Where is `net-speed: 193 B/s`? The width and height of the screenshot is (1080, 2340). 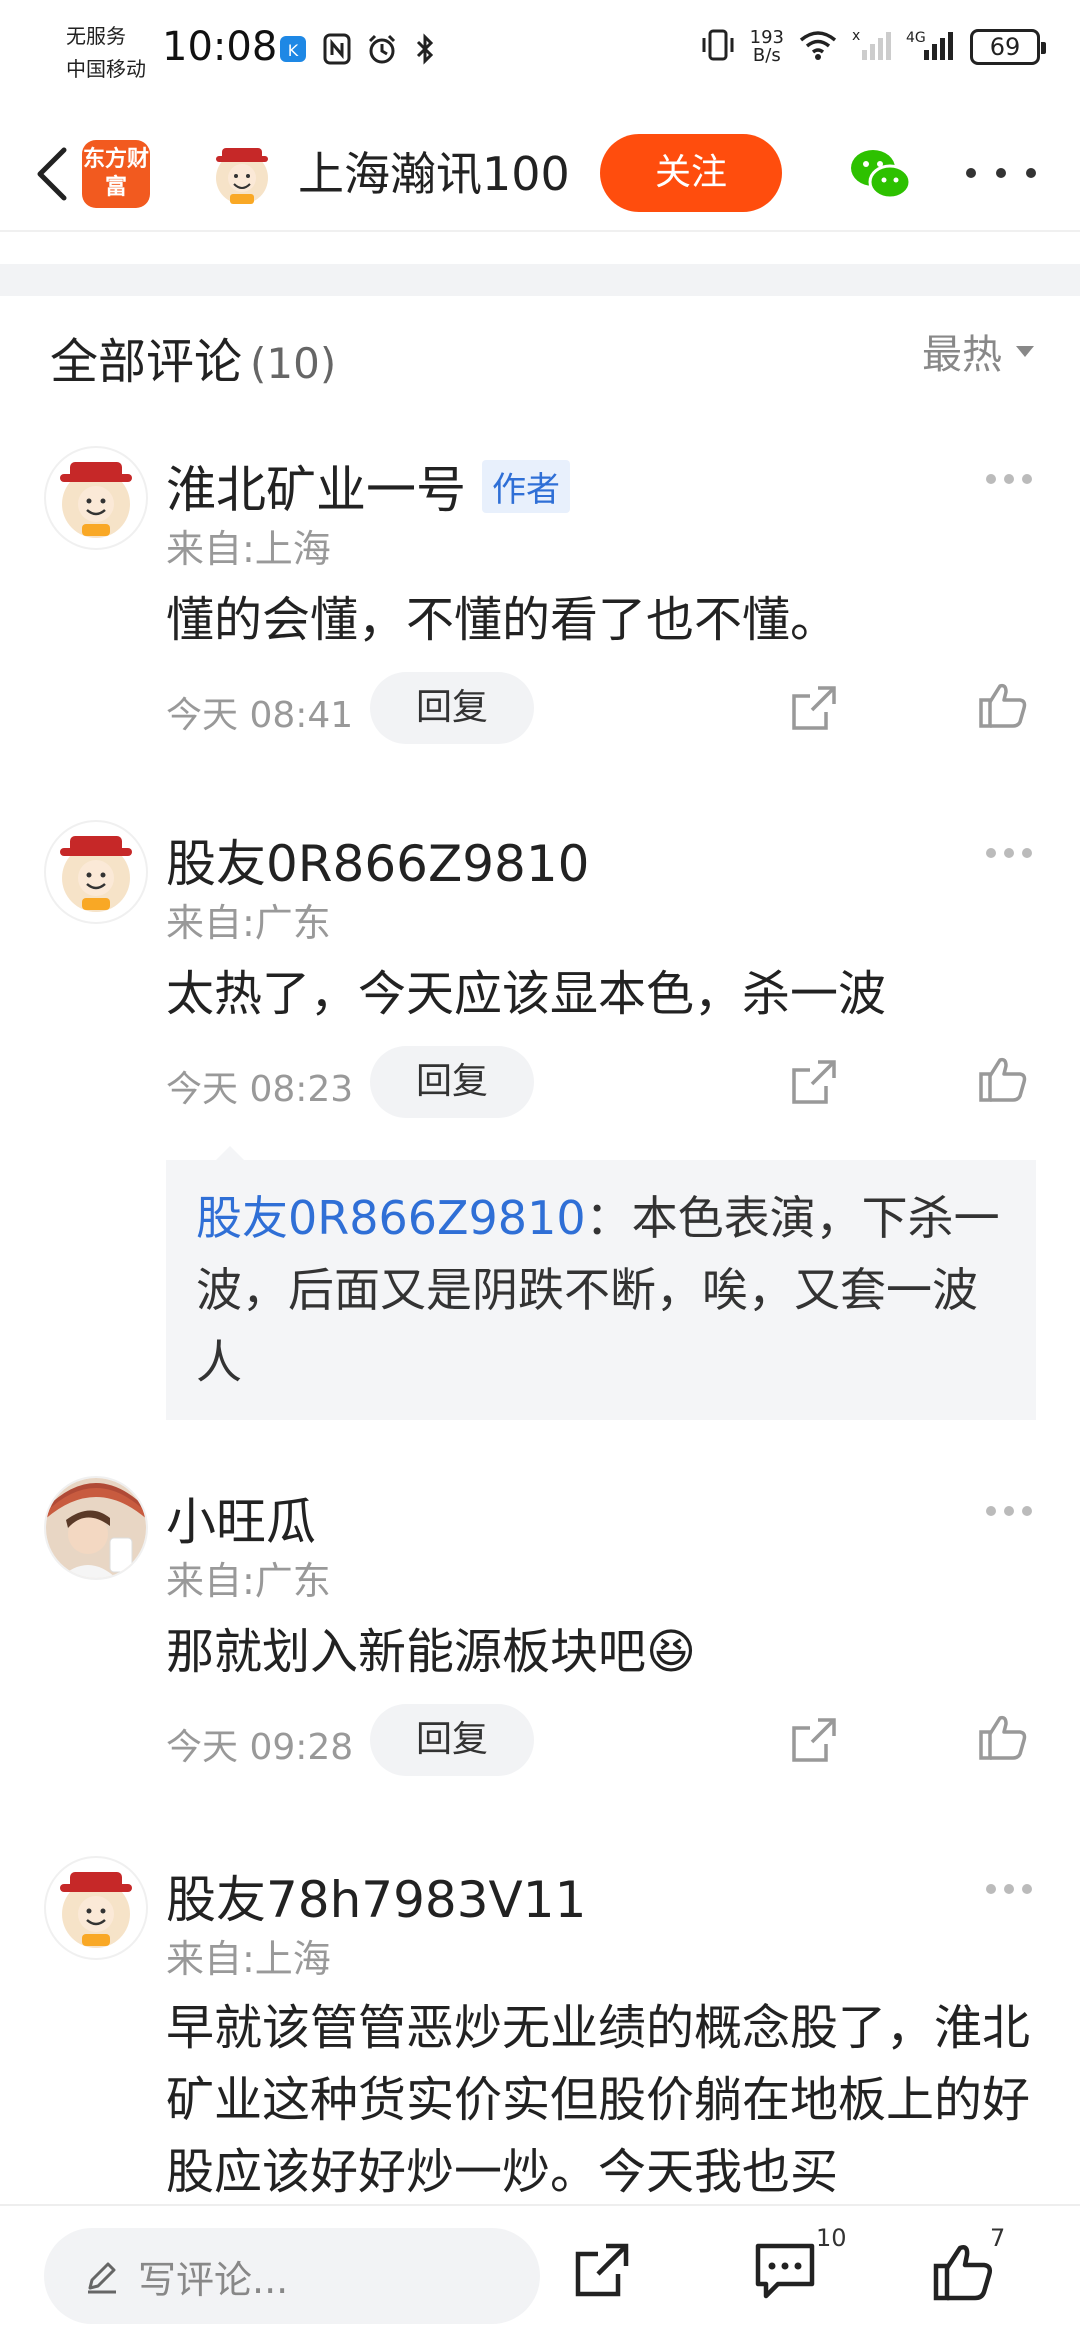 net-speed: 193 B/s is located at coordinates (767, 47).